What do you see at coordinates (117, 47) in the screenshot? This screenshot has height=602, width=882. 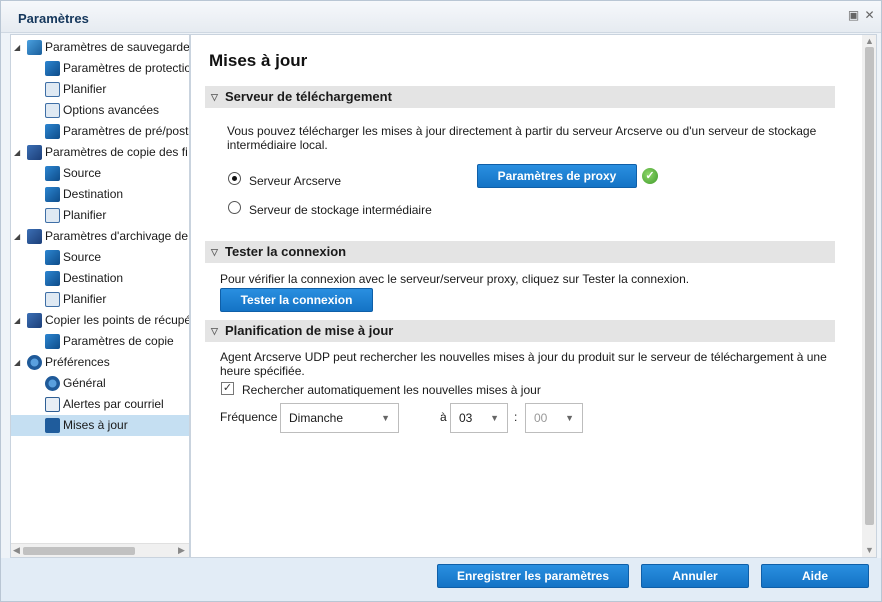 I see `tree-item-label: Paramètres de sauvegarde` at bounding box center [117, 47].